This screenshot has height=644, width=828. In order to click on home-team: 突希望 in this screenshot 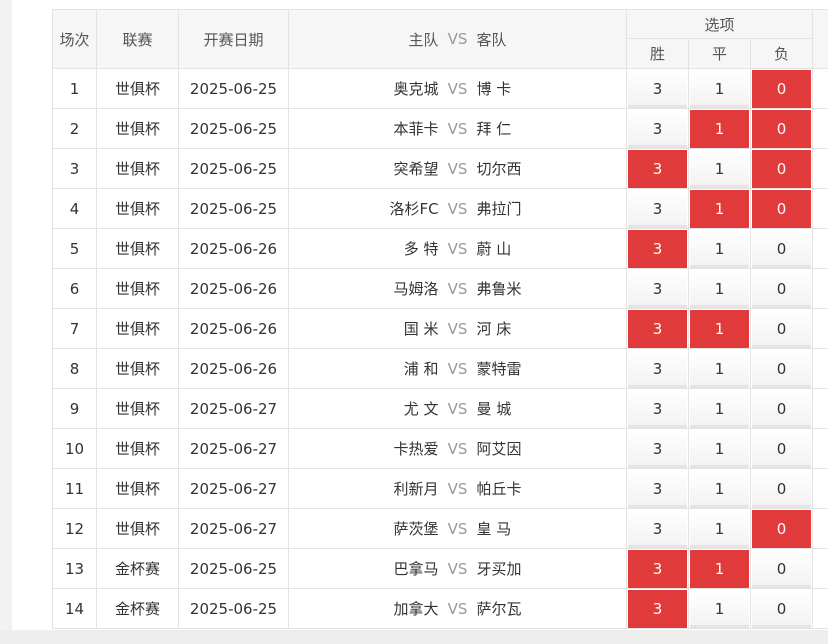, I will do `click(416, 169)`.